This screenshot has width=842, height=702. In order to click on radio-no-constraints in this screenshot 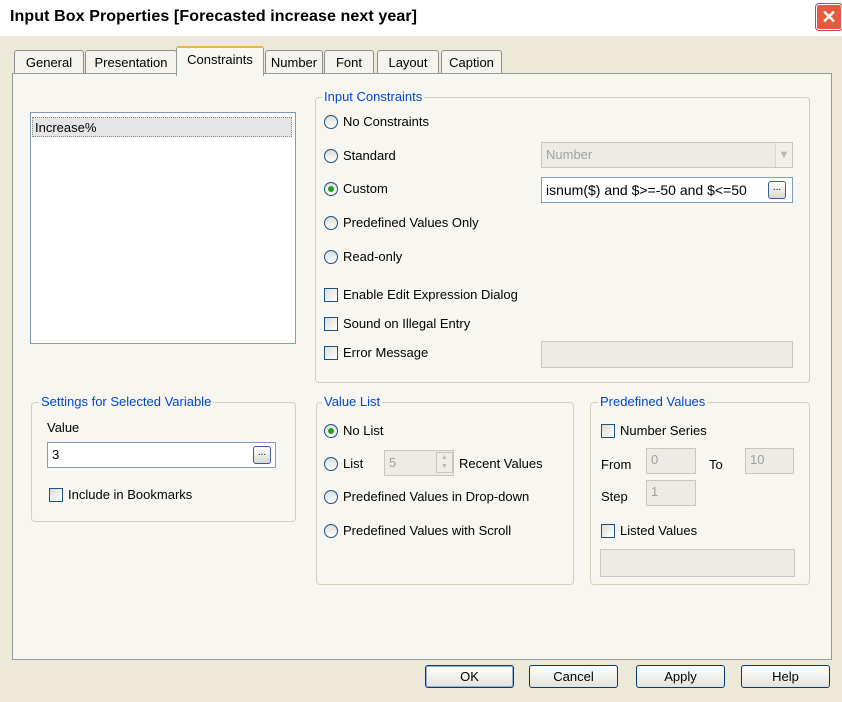, I will do `click(331, 122)`.